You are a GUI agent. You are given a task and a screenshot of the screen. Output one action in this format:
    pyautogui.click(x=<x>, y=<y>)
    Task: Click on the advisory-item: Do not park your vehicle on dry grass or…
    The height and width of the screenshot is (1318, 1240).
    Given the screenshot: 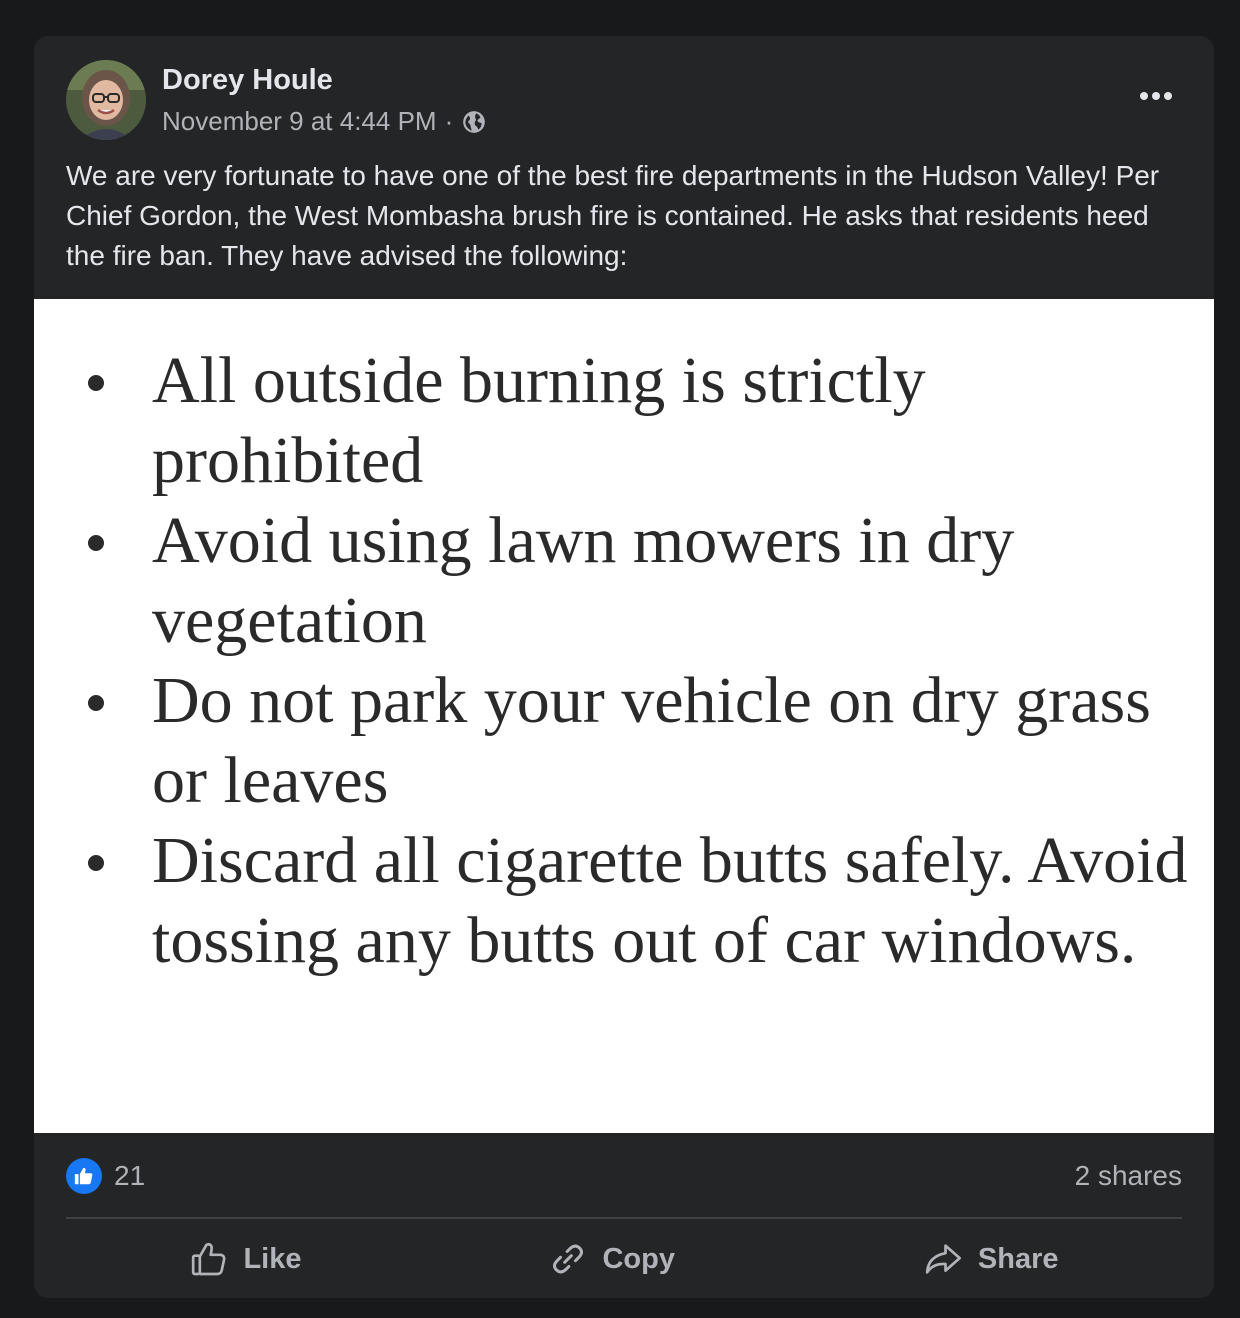 What is the action you would take?
    pyautogui.click(x=619, y=741)
    